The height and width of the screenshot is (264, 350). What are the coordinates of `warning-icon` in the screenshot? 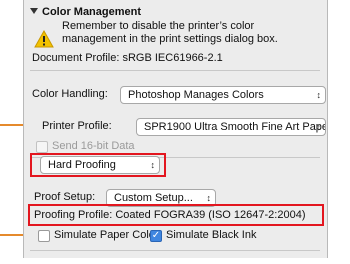 It's located at (44, 39).